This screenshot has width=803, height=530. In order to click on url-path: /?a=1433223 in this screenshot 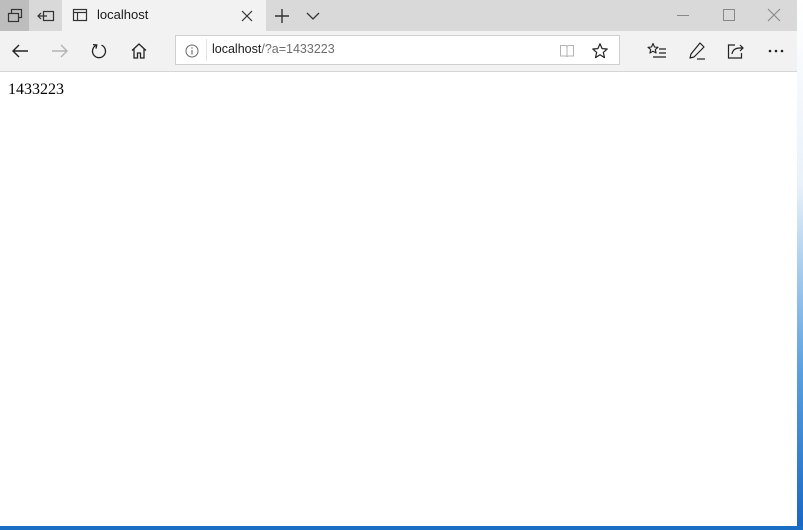, I will do `click(298, 49)`.